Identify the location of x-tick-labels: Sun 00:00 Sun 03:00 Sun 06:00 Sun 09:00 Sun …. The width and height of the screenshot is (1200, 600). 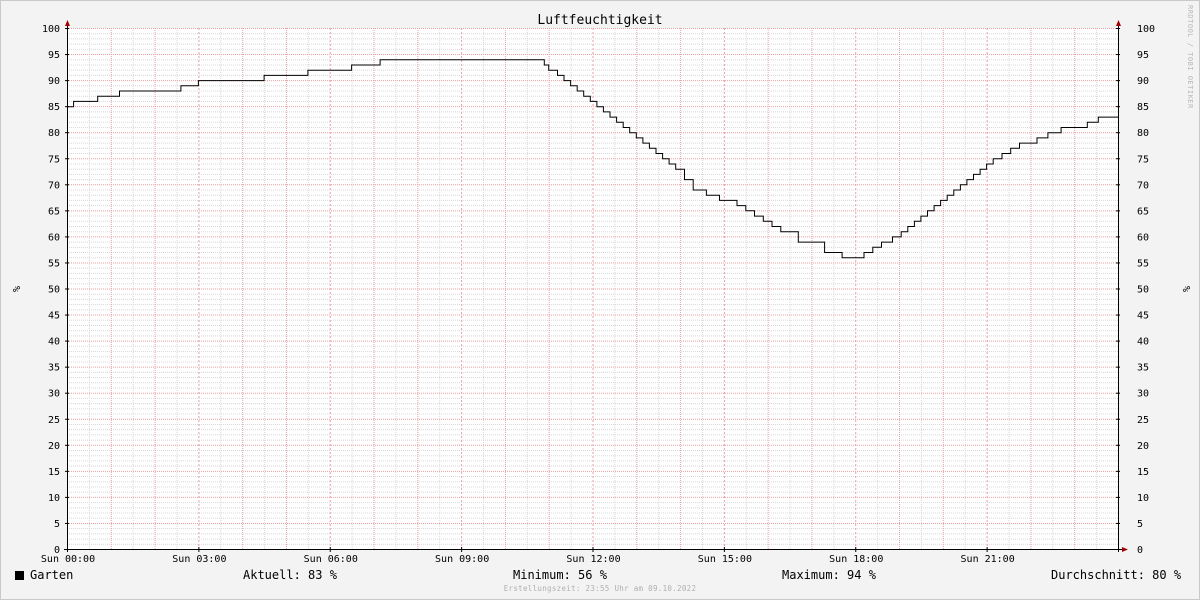
(528, 559).